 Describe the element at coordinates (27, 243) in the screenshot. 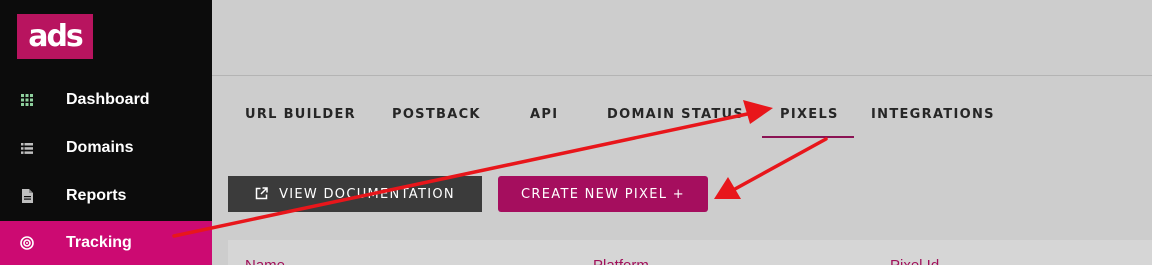

I see `radar-icon` at that location.